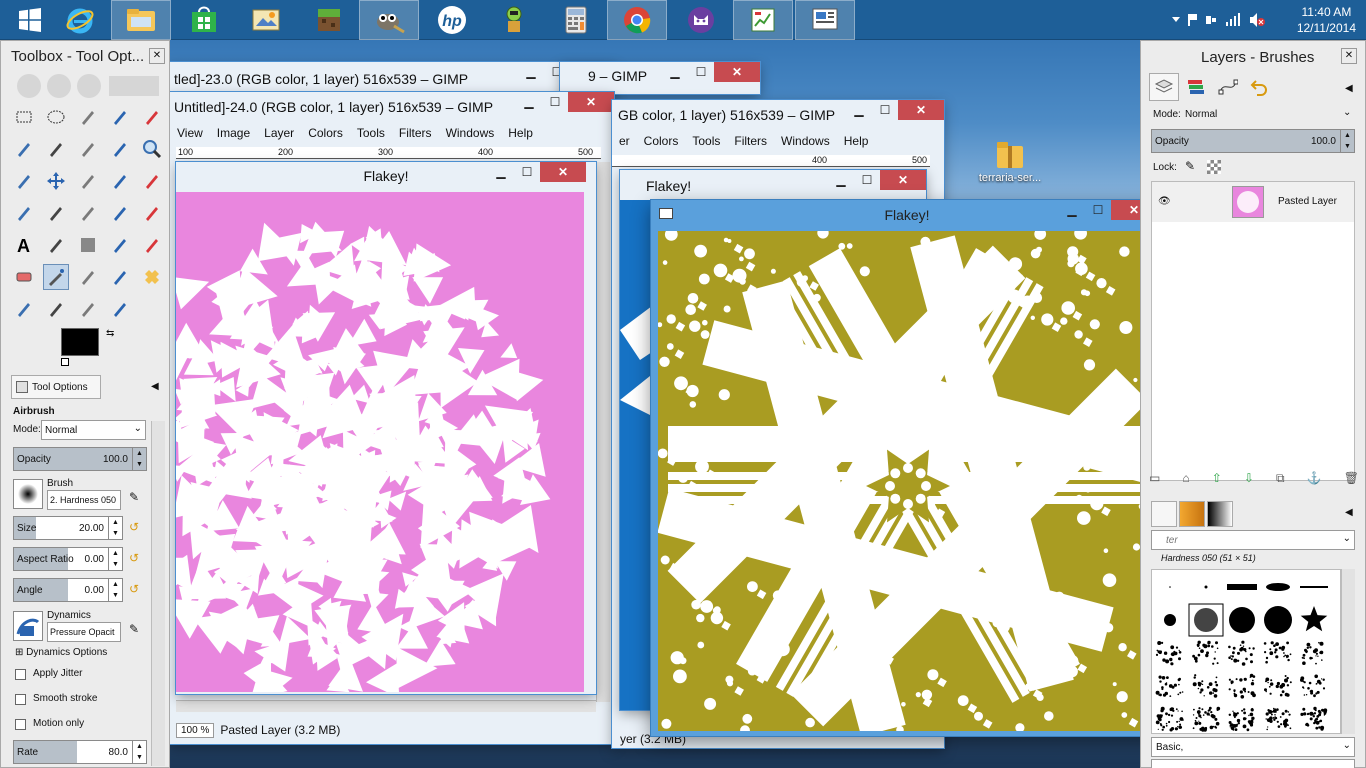 The width and height of the screenshot is (1366, 768). What do you see at coordinates (110, 333) in the screenshot?
I see `swap-colors-icon: ⇆` at bounding box center [110, 333].